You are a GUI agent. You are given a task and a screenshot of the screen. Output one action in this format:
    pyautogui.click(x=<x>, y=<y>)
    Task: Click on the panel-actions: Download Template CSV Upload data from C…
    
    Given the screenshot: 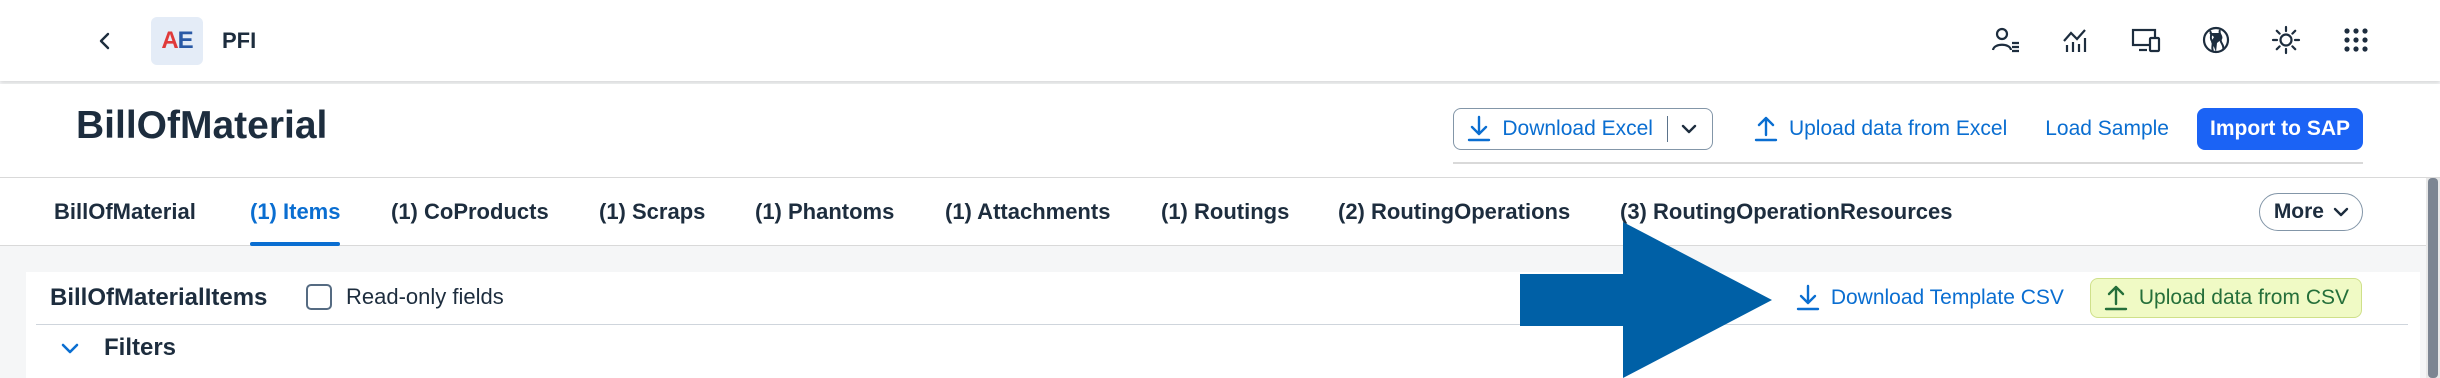 What is the action you would take?
    pyautogui.click(x=2072, y=298)
    